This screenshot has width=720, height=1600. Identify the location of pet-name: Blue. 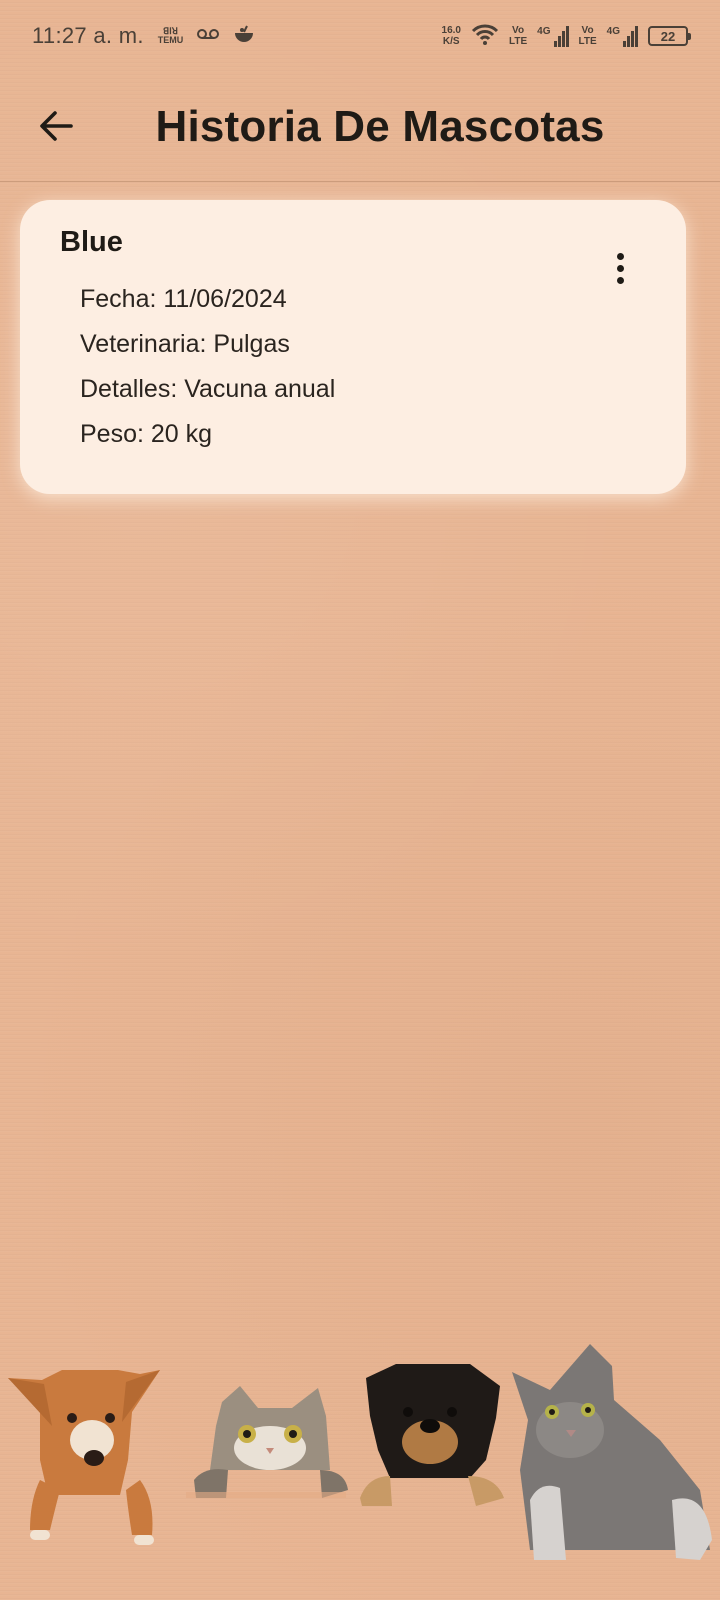
(91, 242).